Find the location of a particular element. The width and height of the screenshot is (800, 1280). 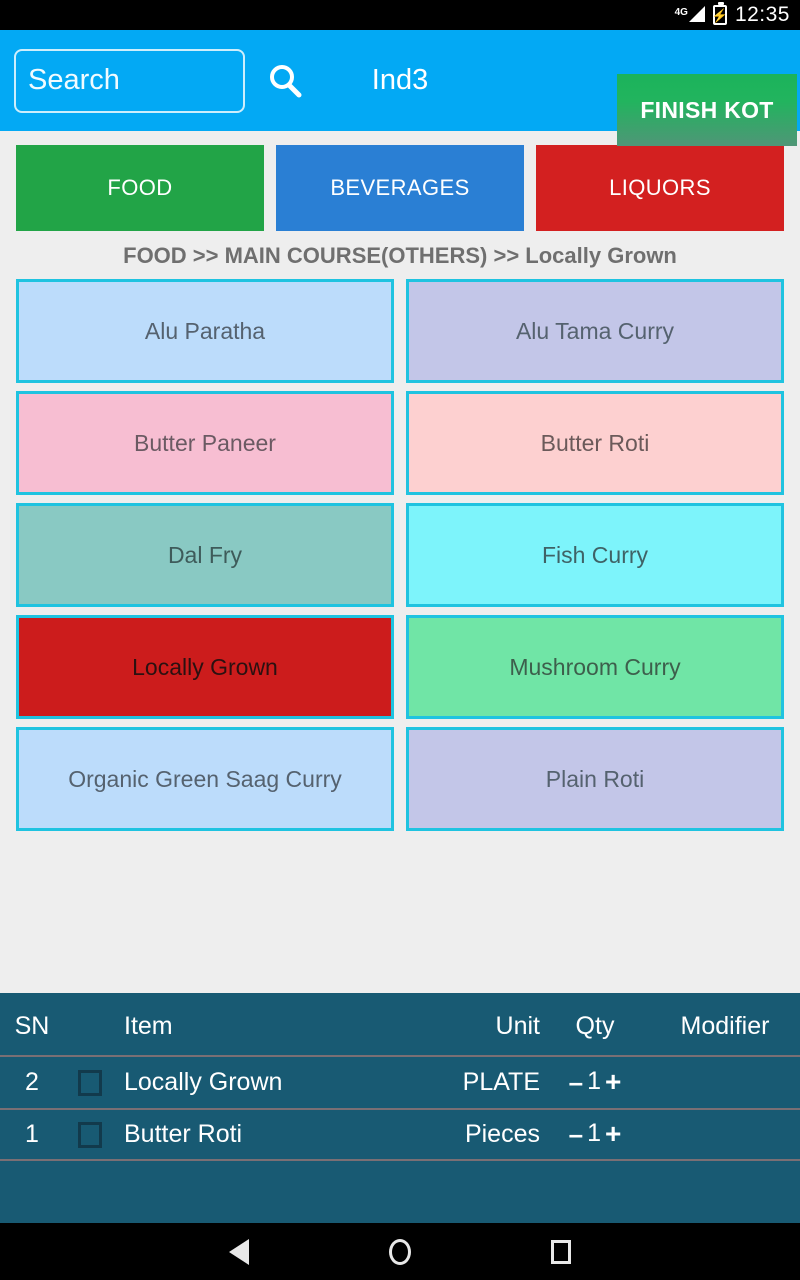

header-modifier: Modifier is located at coordinates (725, 1025).